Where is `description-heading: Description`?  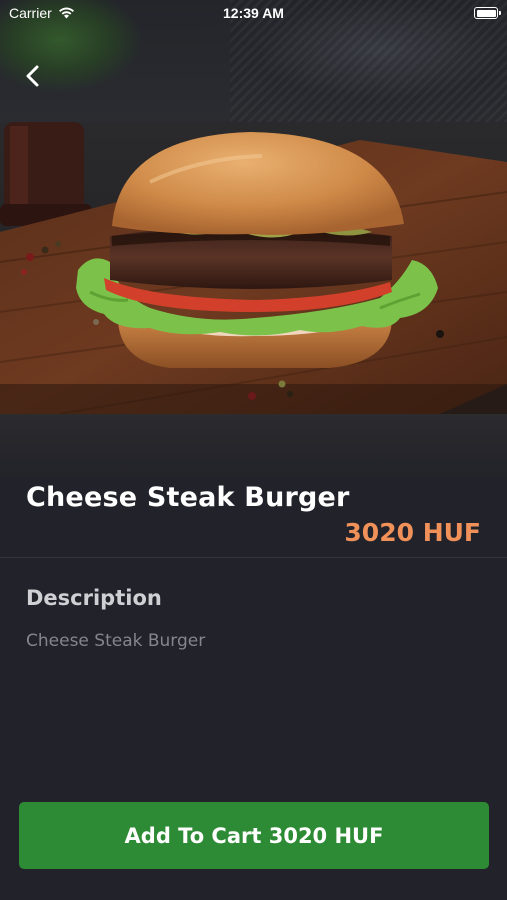 description-heading: Description is located at coordinates (94, 598).